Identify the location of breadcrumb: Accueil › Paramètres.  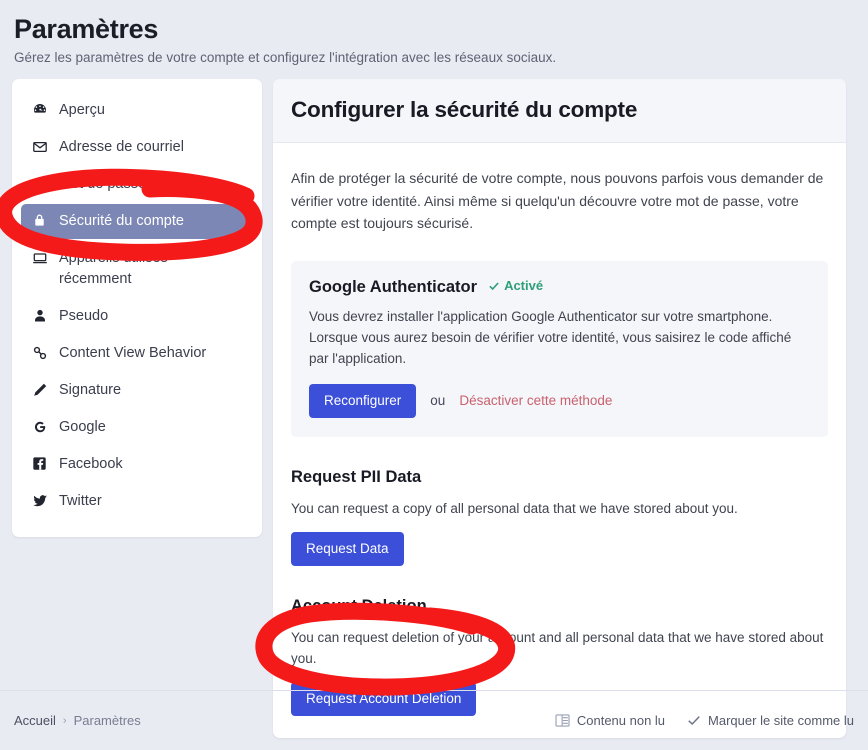
(77, 720).